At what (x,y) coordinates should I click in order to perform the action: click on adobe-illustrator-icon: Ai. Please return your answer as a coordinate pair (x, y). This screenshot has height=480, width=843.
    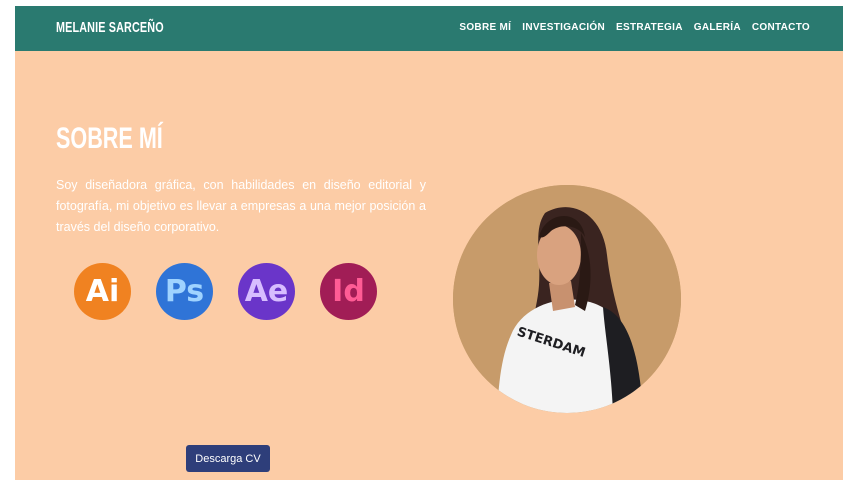
    Looking at the image, I should click on (102, 291).